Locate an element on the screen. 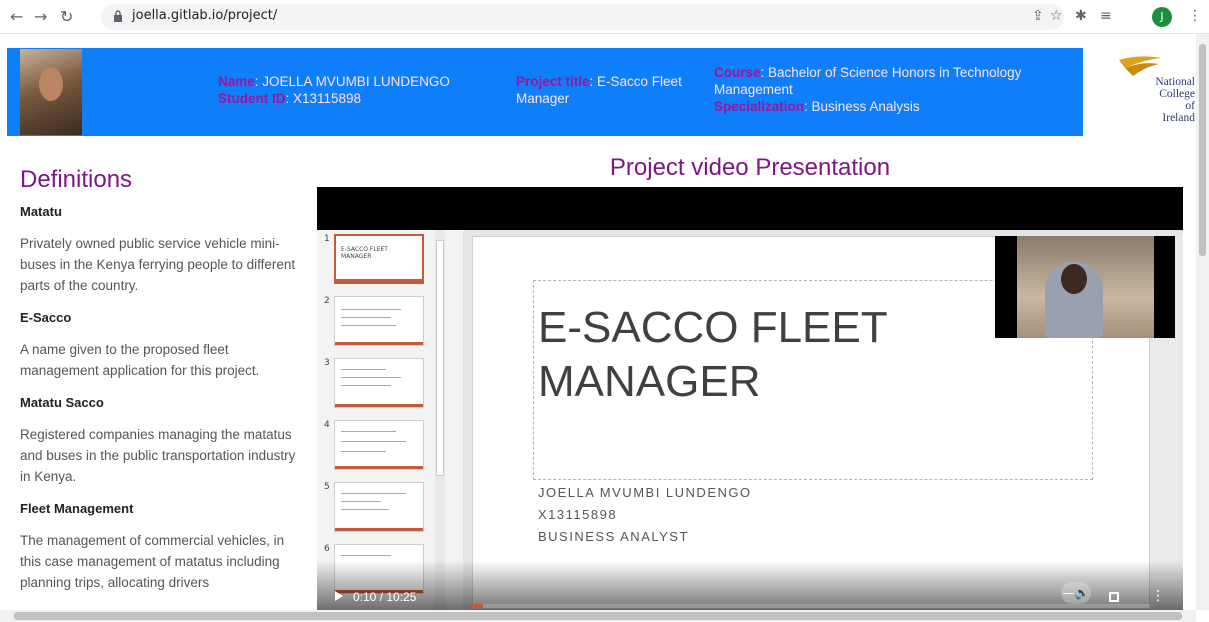 The height and width of the screenshot is (622, 1209). slide-role: BUSINESS ANALYST is located at coordinates (613, 536).